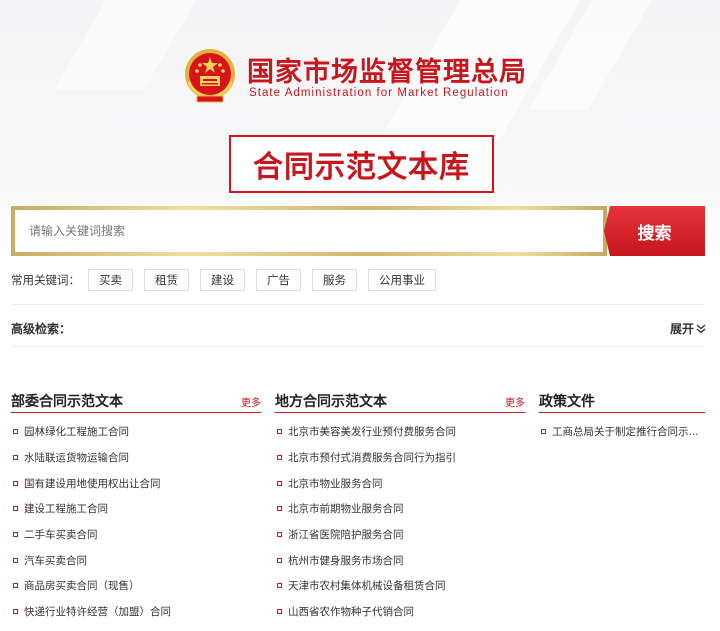  I want to click on org-name-cn: 国家市场监督管理总局, so click(387, 72).